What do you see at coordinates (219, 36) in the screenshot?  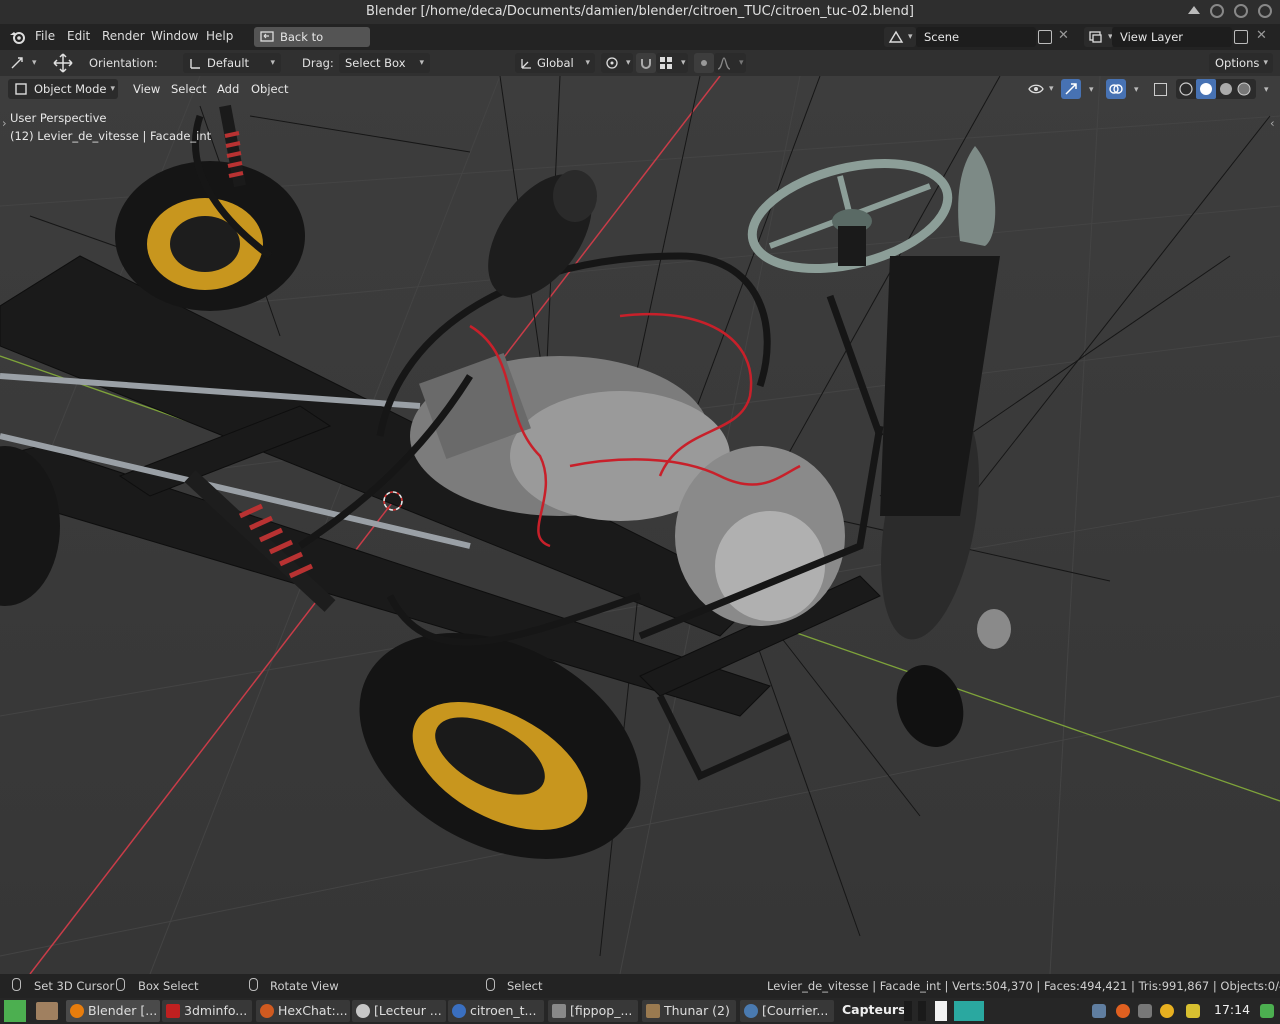 I see `menu-help: Help` at bounding box center [219, 36].